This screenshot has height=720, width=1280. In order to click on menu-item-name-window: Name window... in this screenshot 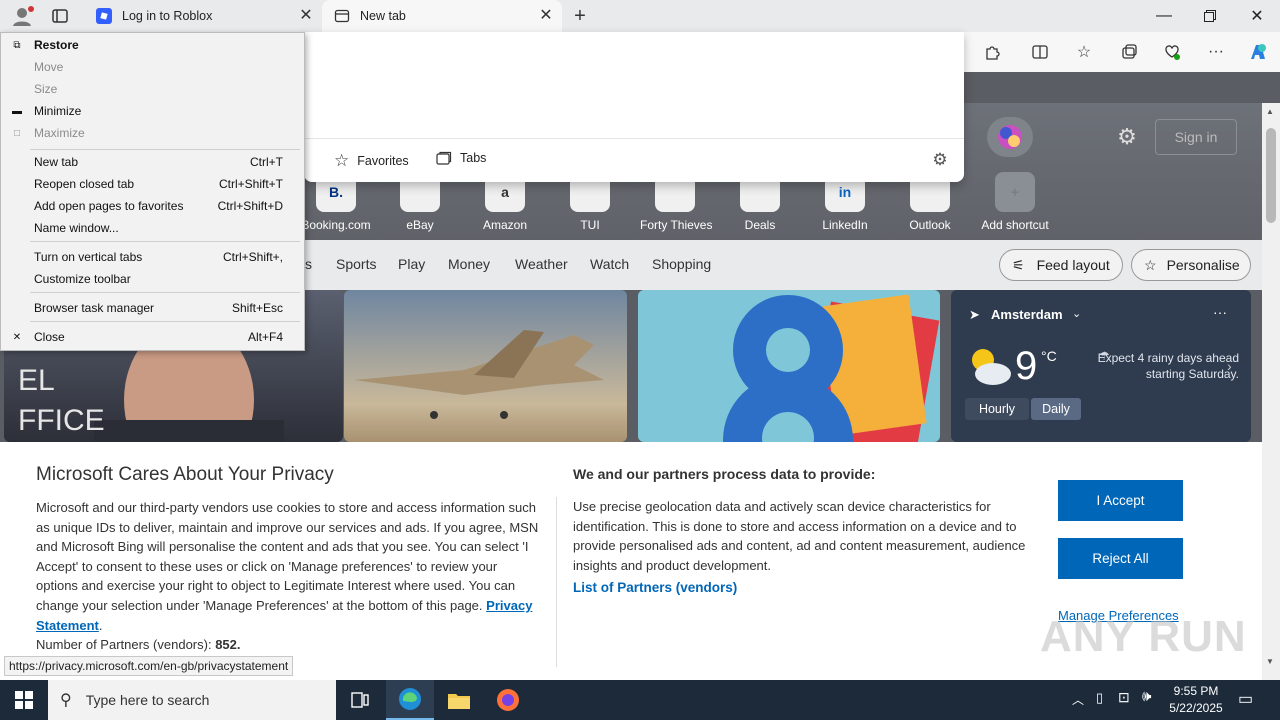, I will do `click(151, 228)`.